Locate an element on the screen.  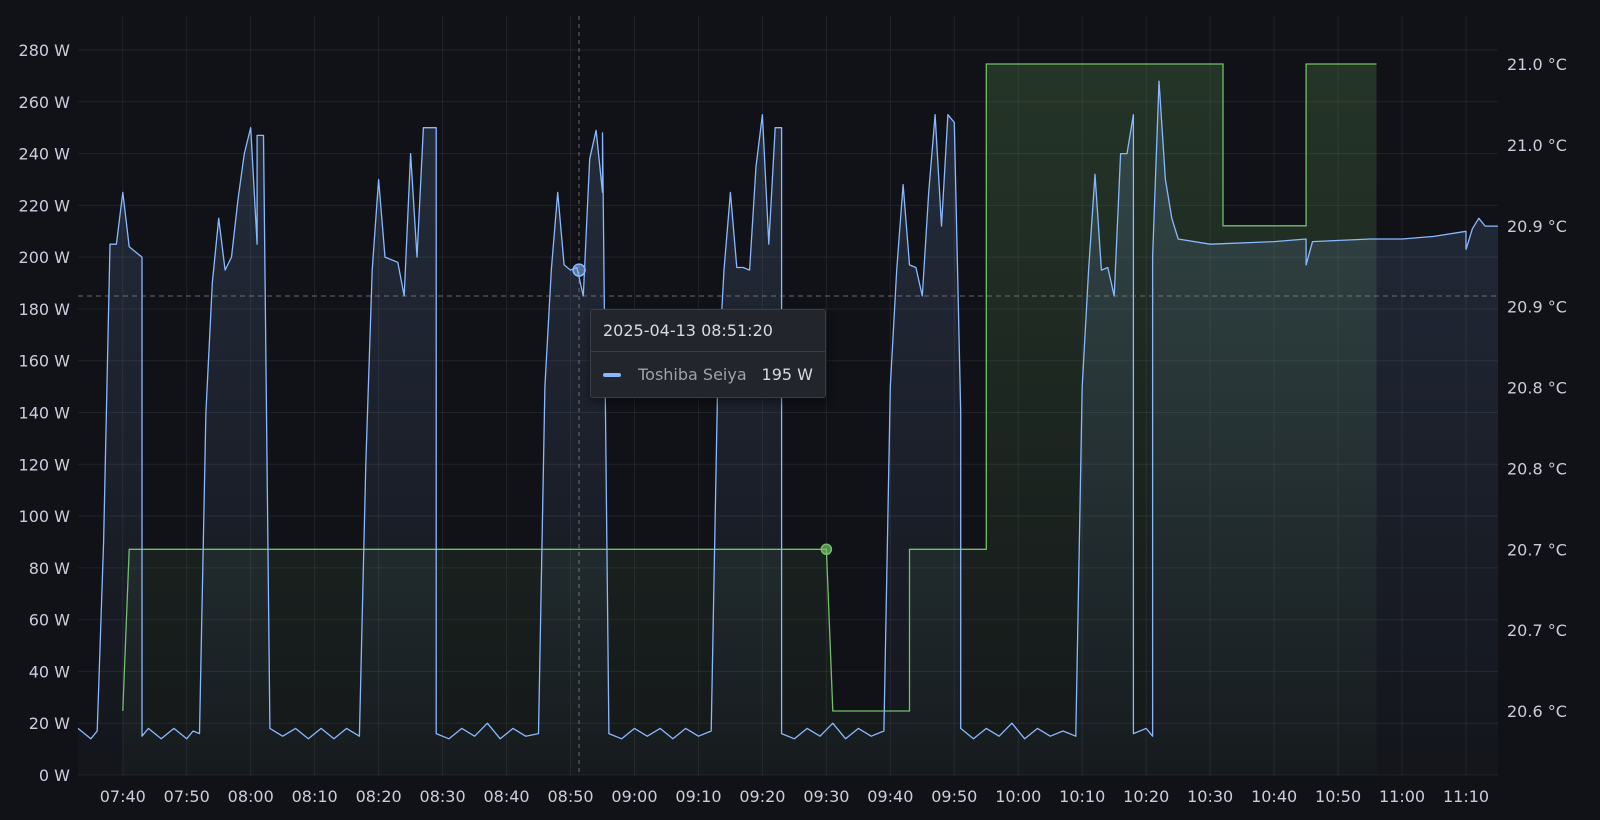
y-left-tick-label-9: 180 W is located at coordinates (45, 309).